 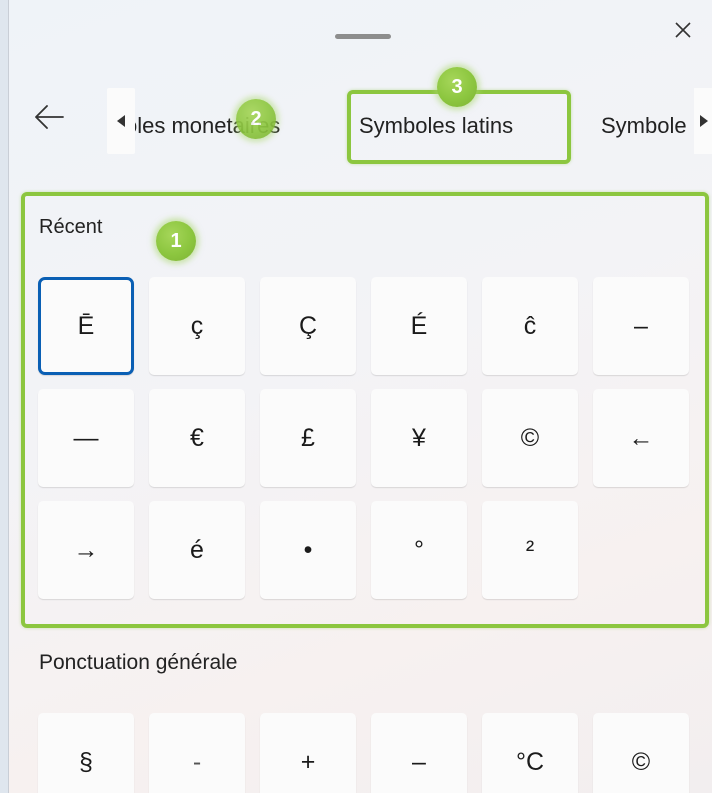 What do you see at coordinates (197, 753) in the screenshot?
I see `symbol-key: -` at bounding box center [197, 753].